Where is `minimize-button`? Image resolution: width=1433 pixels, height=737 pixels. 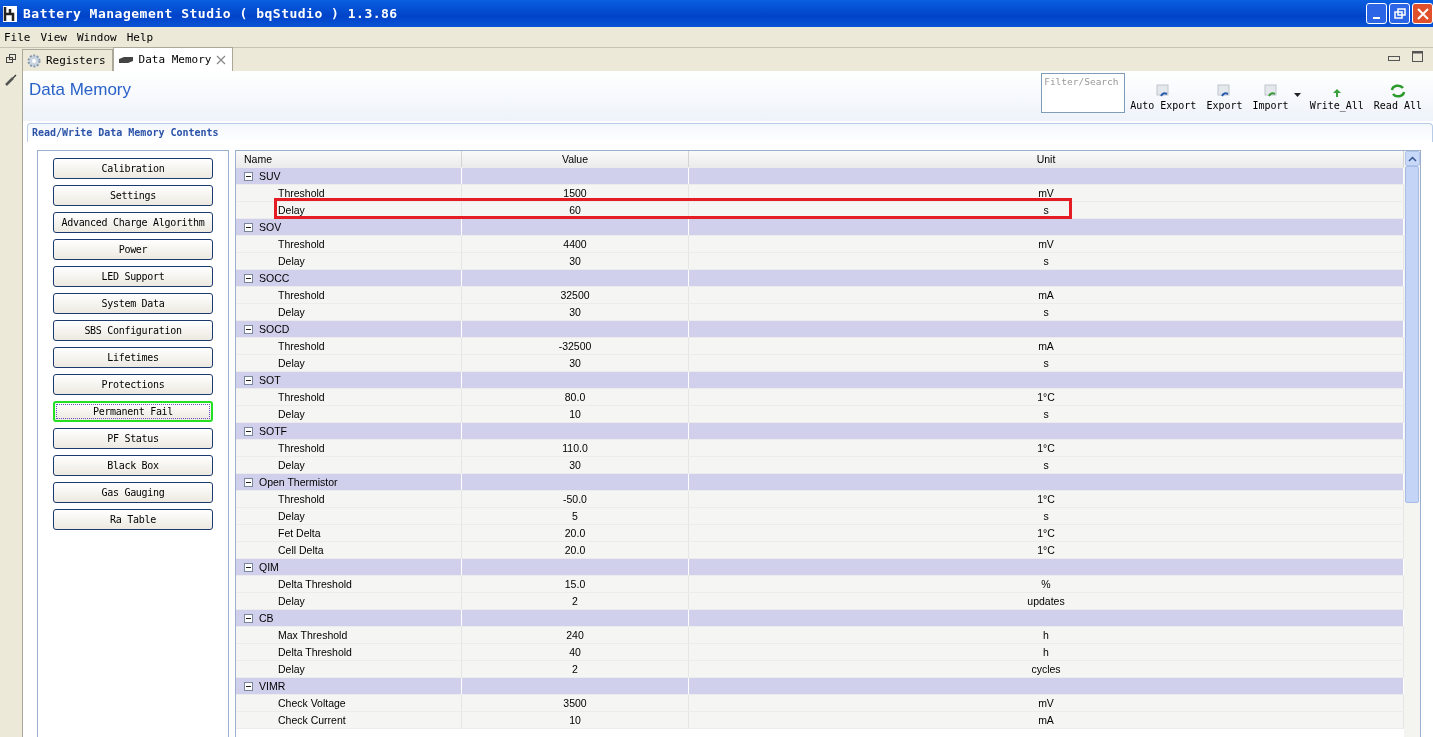
minimize-button is located at coordinates (1376, 13).